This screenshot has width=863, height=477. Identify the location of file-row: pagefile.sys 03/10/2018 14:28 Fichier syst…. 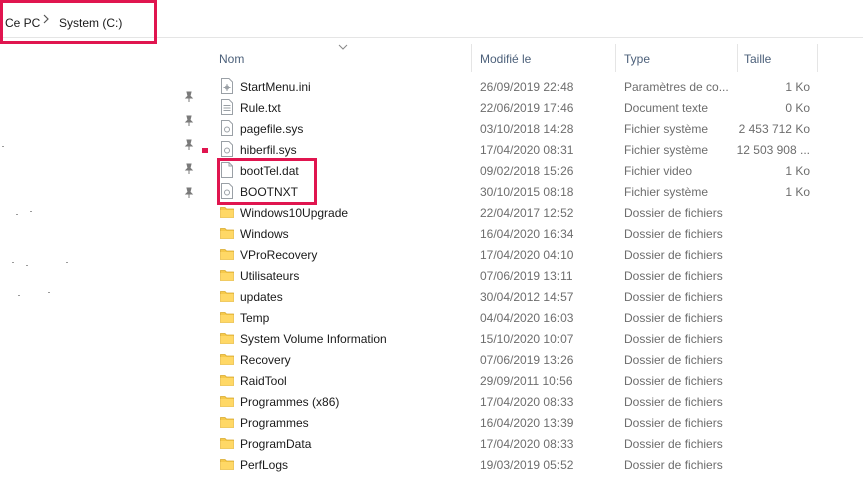
(537, 128).